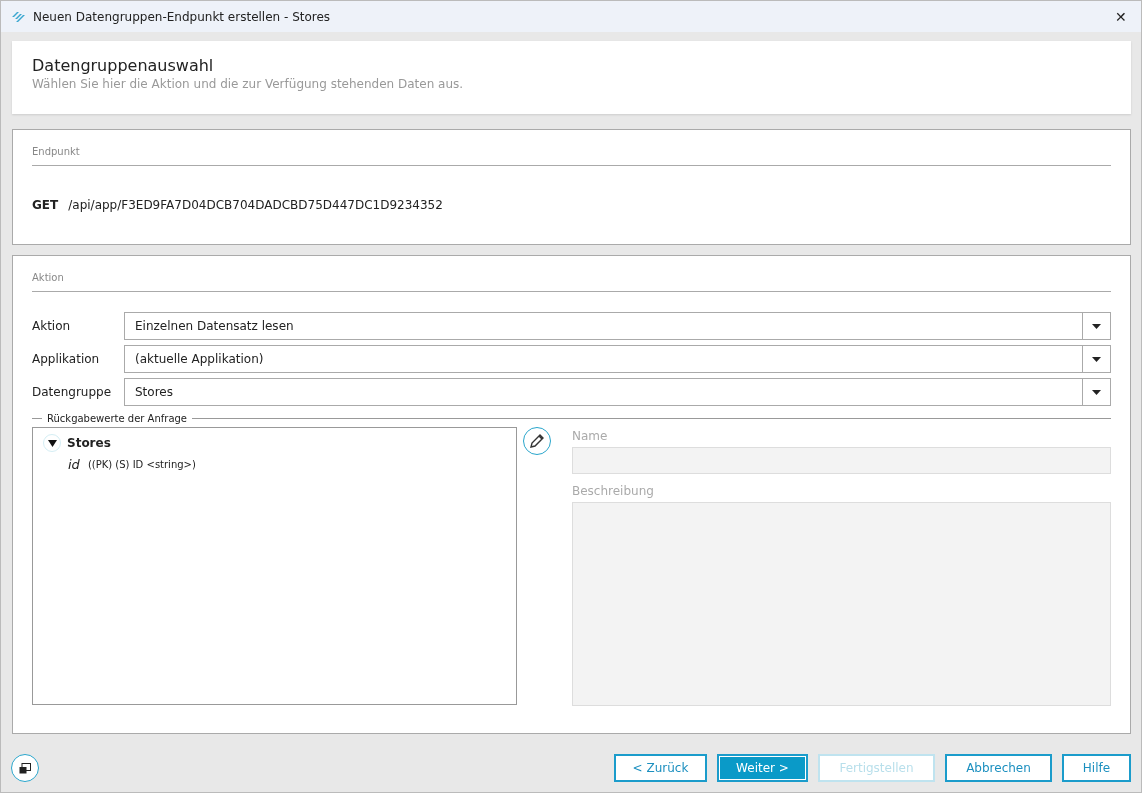  What do you see at coordinates (255, 205) in the screenshot?
I see `endpoint-path: /api/app/F3ED9FA7D04DCB704DADCBD75D447DC1D9234352` at bounding box center [255, 205].